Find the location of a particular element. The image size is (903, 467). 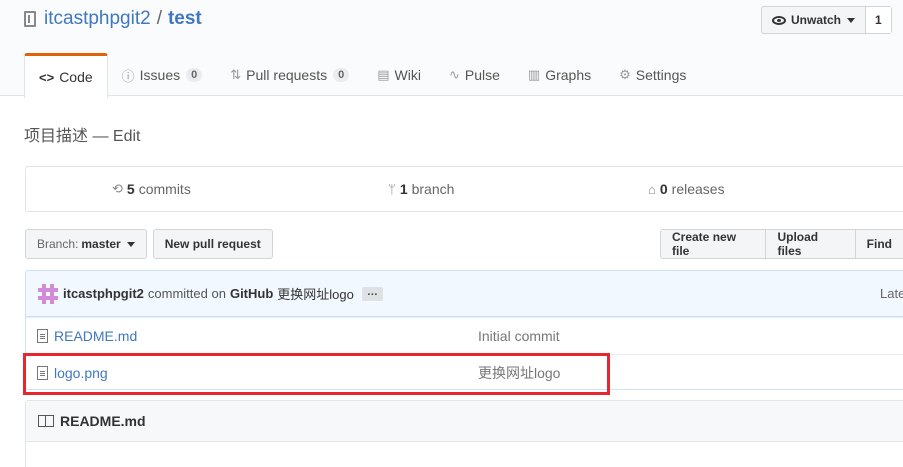

code-icon: <> is located at coordinates (47, 77).